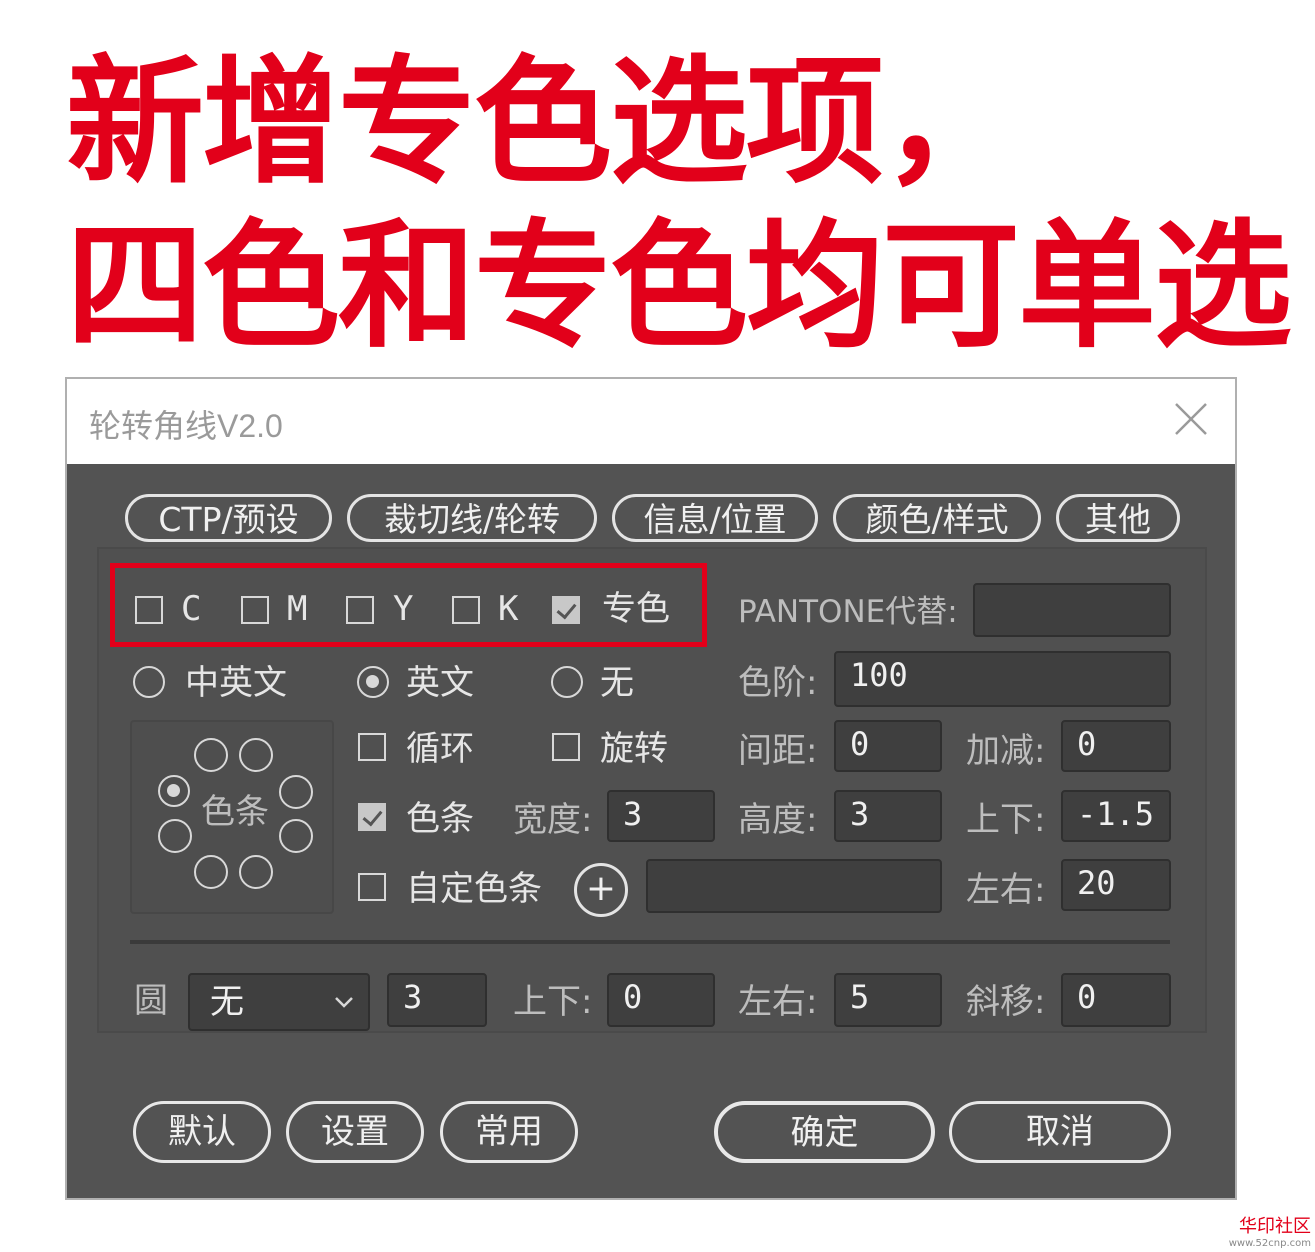 This screenshot has width=1315, height=1252. I want to click on add-custom-colorbar-button: +, so click(601, 890).